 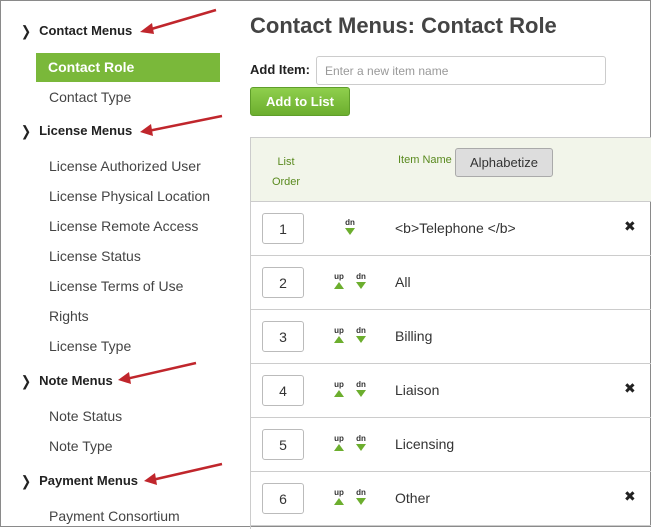 What do you see at coordinates (414, 336) in the screenshot?
I see `item-name: Billing` at bounding box center [414, 336].